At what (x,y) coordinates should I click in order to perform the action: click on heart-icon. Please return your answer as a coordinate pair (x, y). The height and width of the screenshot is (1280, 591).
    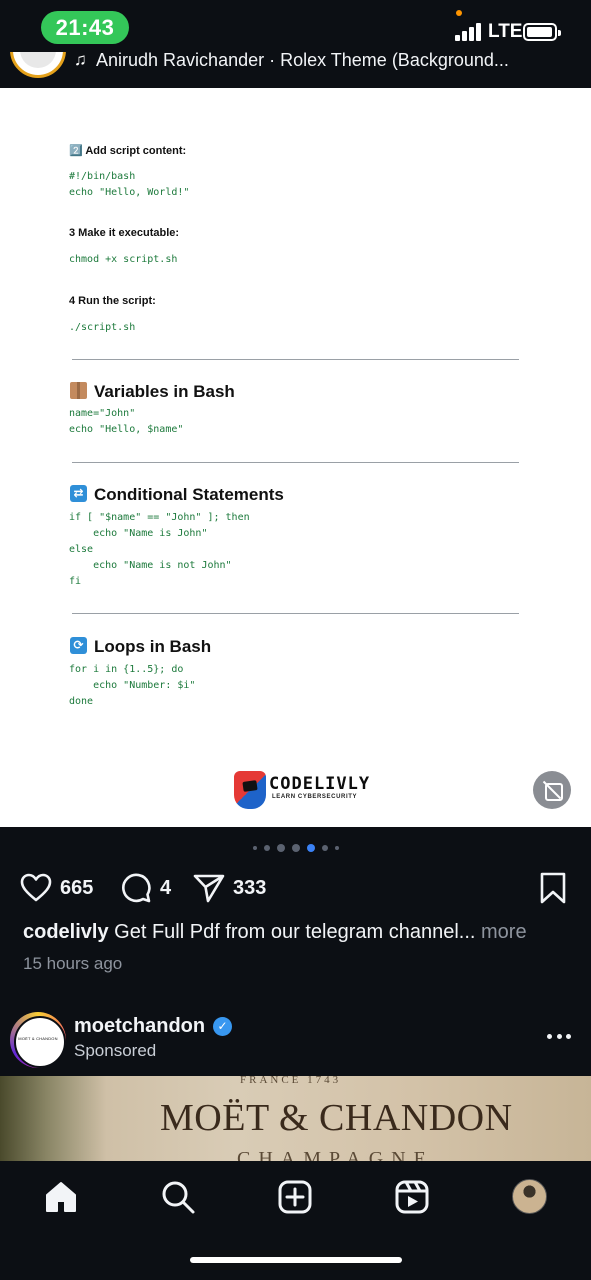
    Looking at the image, I should click on (36, 888).